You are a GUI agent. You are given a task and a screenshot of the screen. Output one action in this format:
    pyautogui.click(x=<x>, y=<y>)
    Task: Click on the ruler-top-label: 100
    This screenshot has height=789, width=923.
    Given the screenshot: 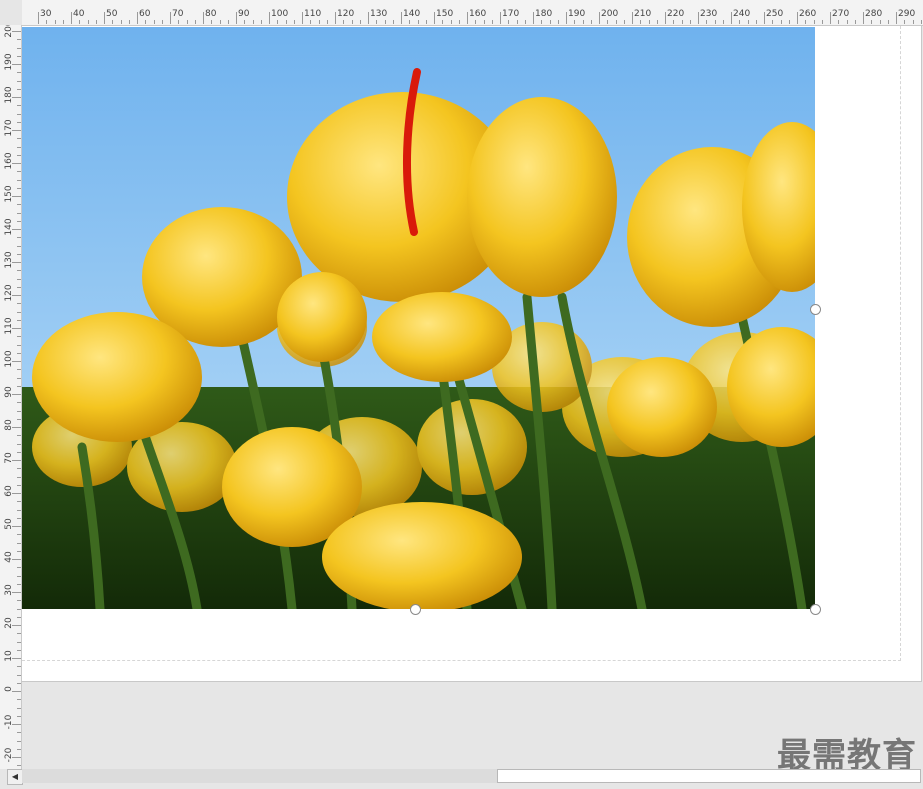 What is the action you would take?
    pyautogui.click(x=280, y=14)
    